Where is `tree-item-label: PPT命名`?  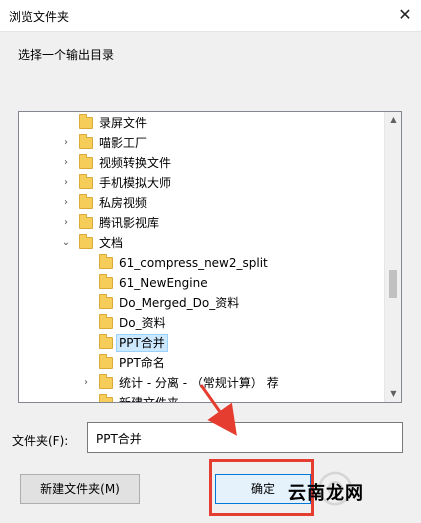
tree-item-label: PPT命名 is located at coordinates (142, 363).